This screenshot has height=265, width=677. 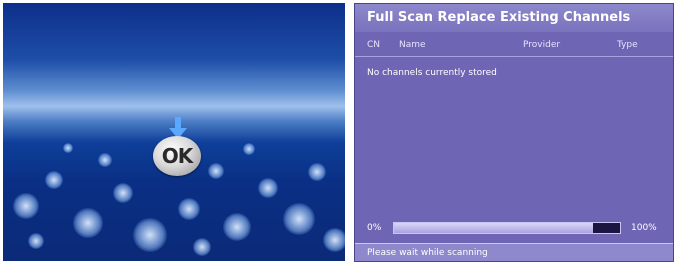 What do you see at coordinates (374, 45) in the screenshot?
I see `column-header-cn: CN` at bounding box center [374, 45].